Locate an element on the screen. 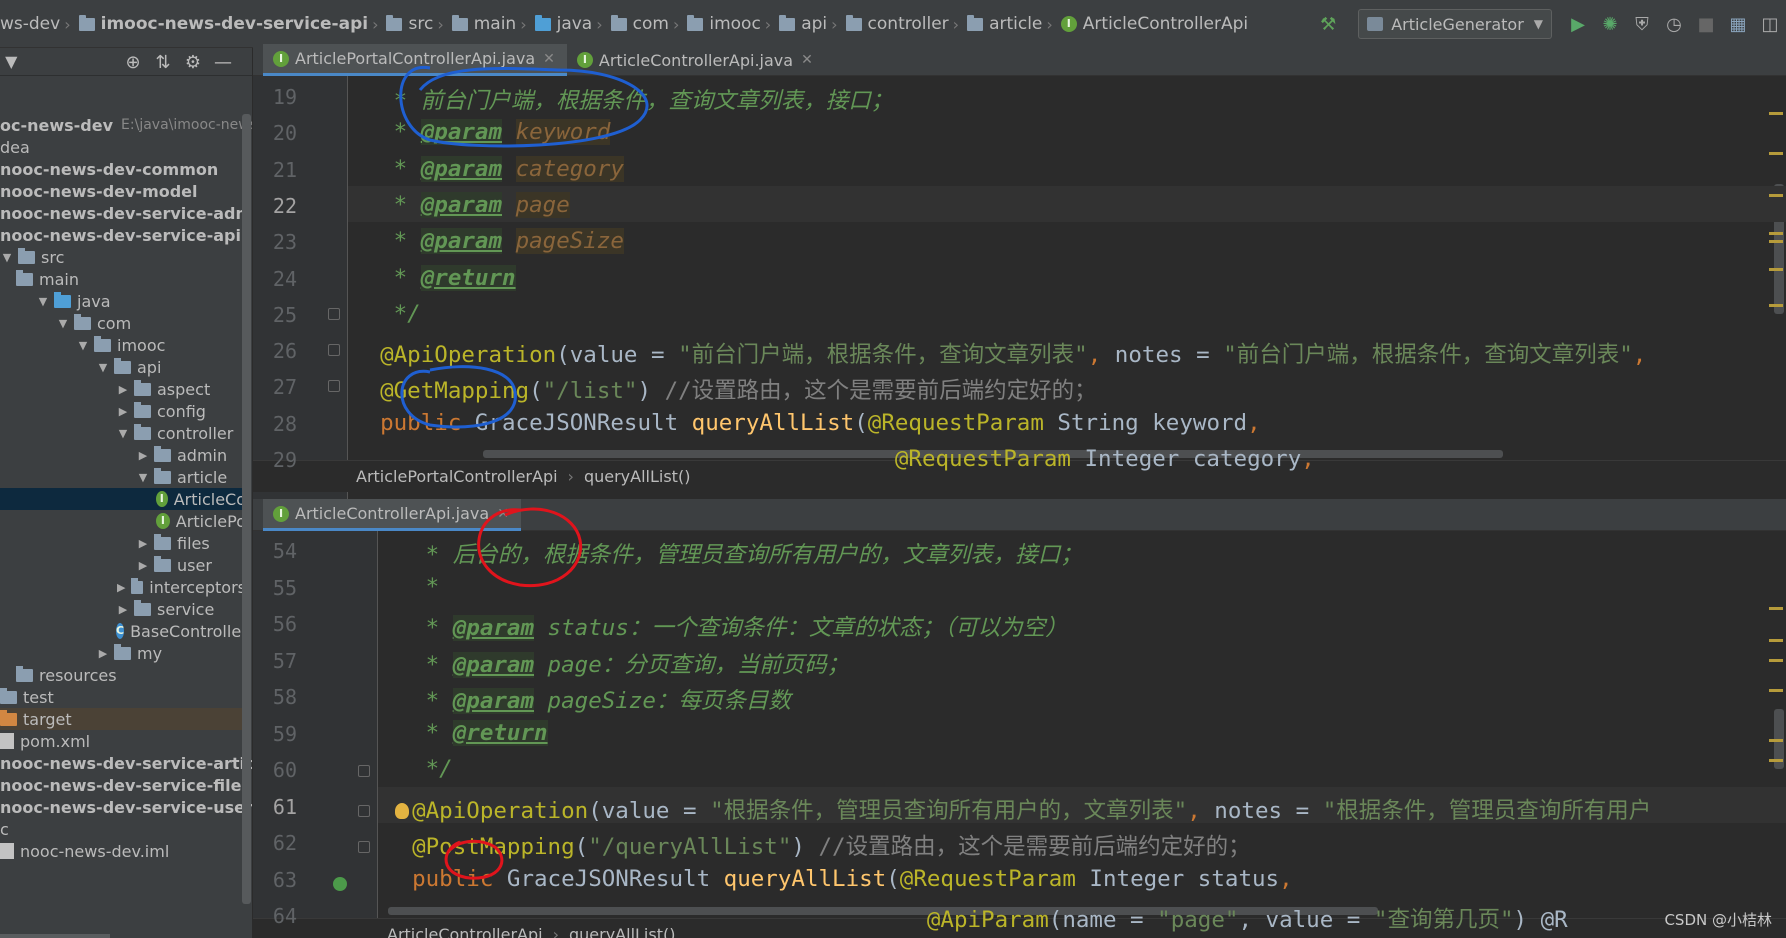  tree-item: ▶ config is located at coordinates (123, 411).